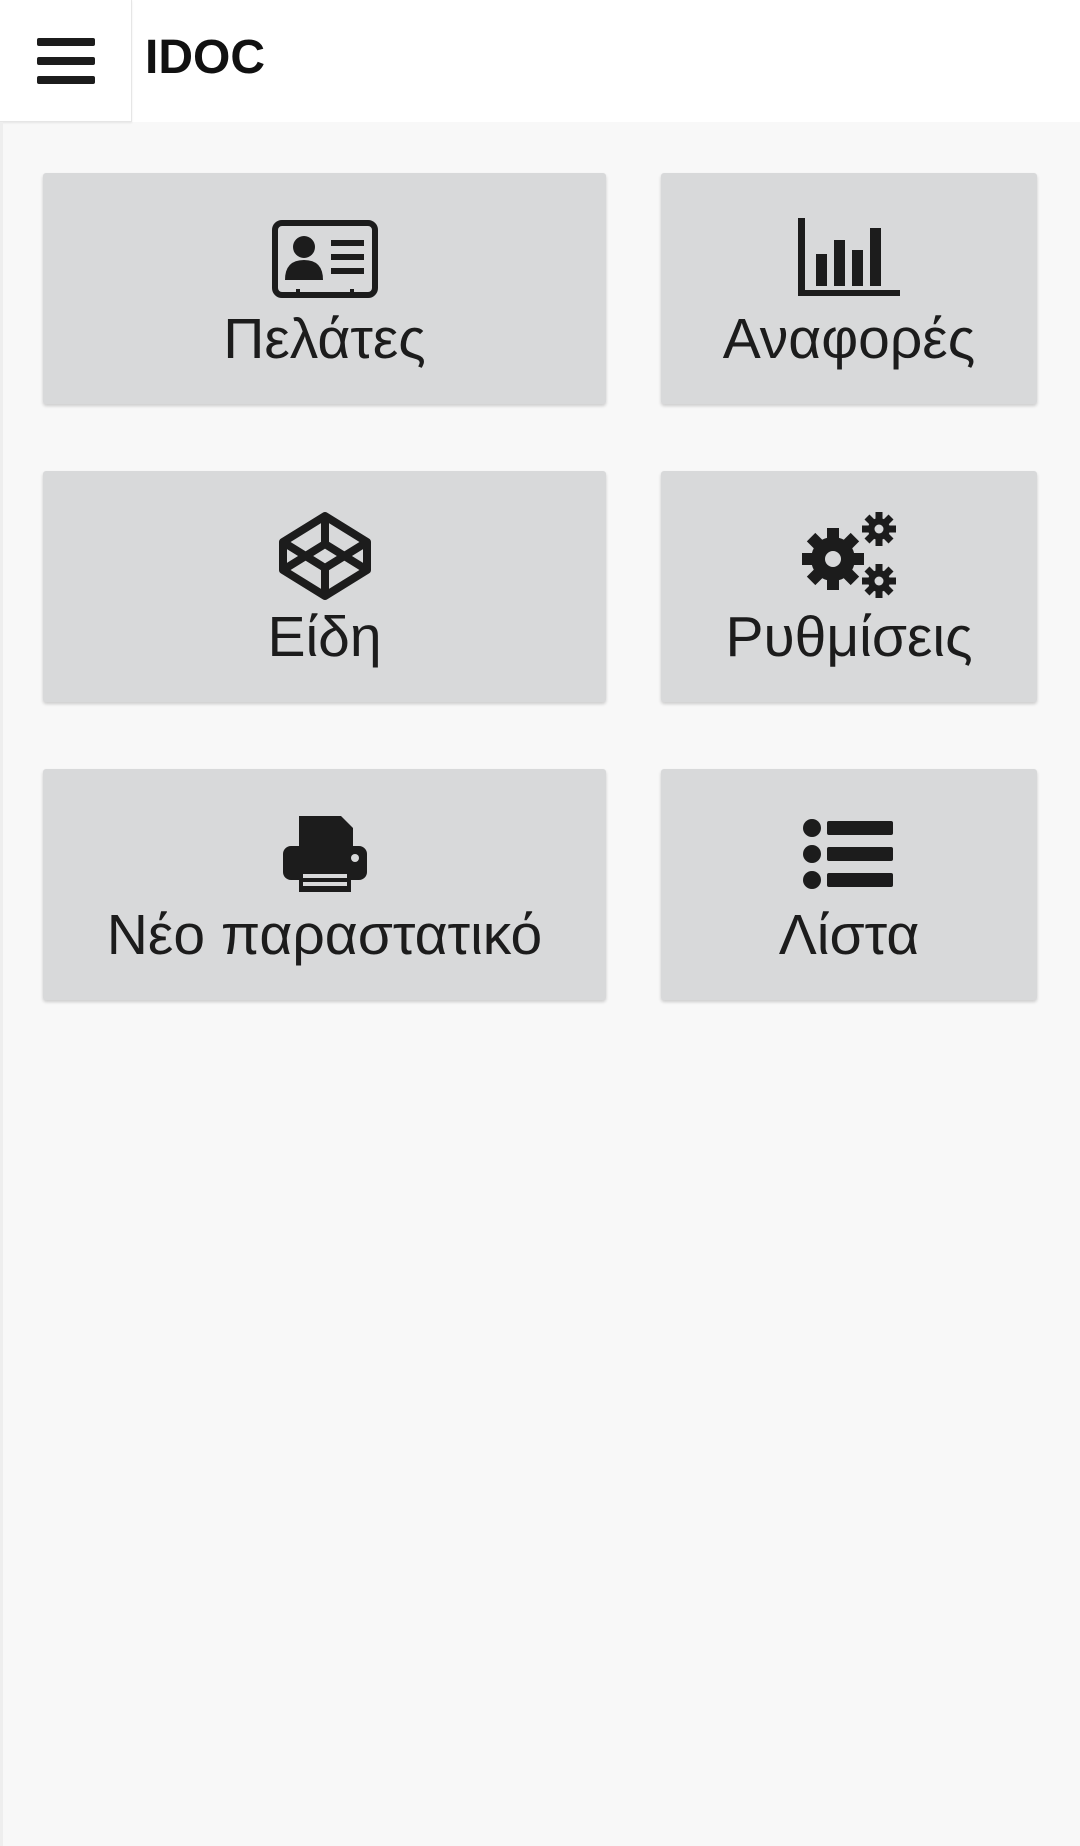  I want to click on hamburger-menu-icon, so click(65, 60).